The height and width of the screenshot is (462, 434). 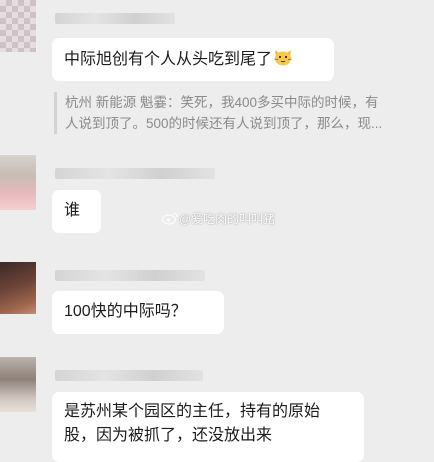 What do you see at coordinates (168, 435) in the screenshot?
I see `message-text-line-2: 股，因为被抓了，还没放出来` at bounding box center [168, 435].